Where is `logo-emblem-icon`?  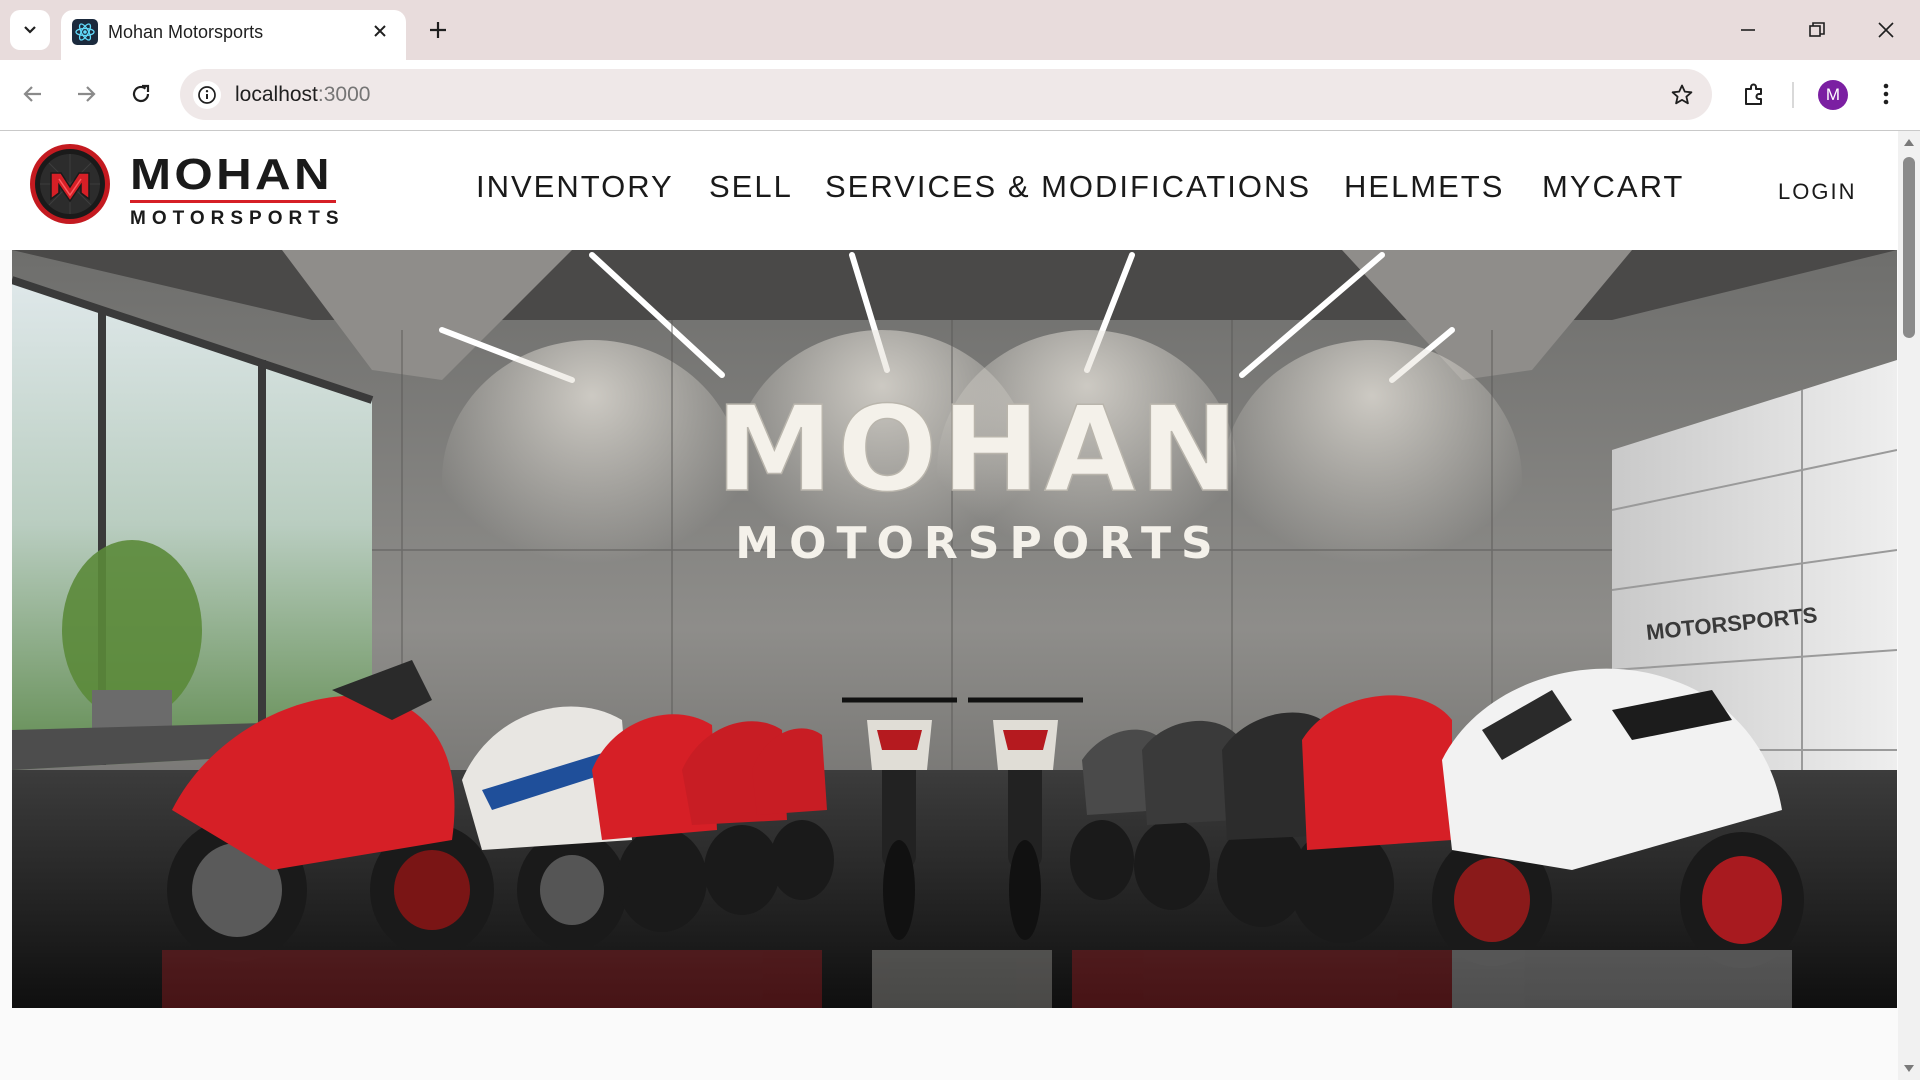
logo-emblem-icon is located at coordinates (70, 184).